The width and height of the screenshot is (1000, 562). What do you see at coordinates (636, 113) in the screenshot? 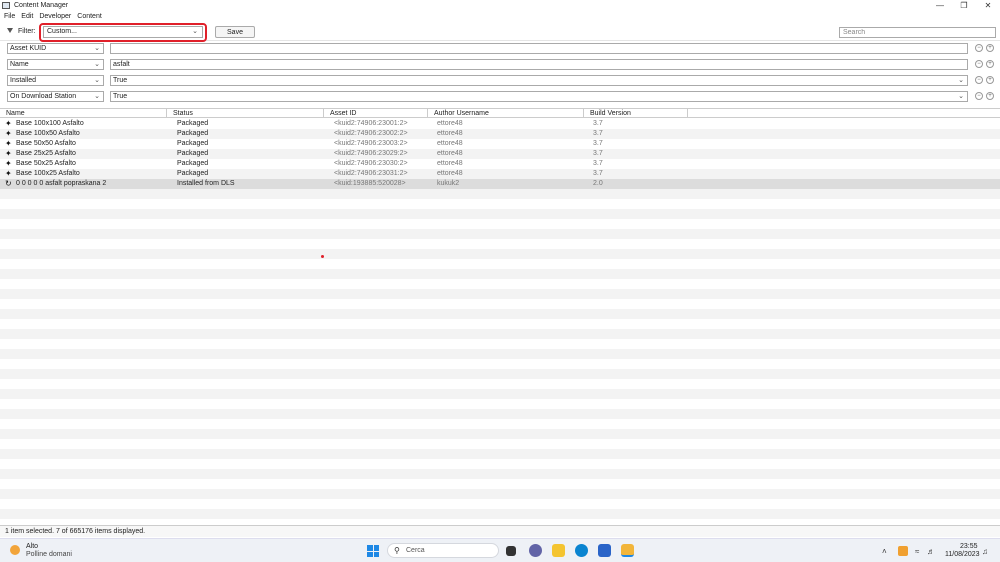
I see `column-header-build: Build Version` at bounding box center [636, 113].